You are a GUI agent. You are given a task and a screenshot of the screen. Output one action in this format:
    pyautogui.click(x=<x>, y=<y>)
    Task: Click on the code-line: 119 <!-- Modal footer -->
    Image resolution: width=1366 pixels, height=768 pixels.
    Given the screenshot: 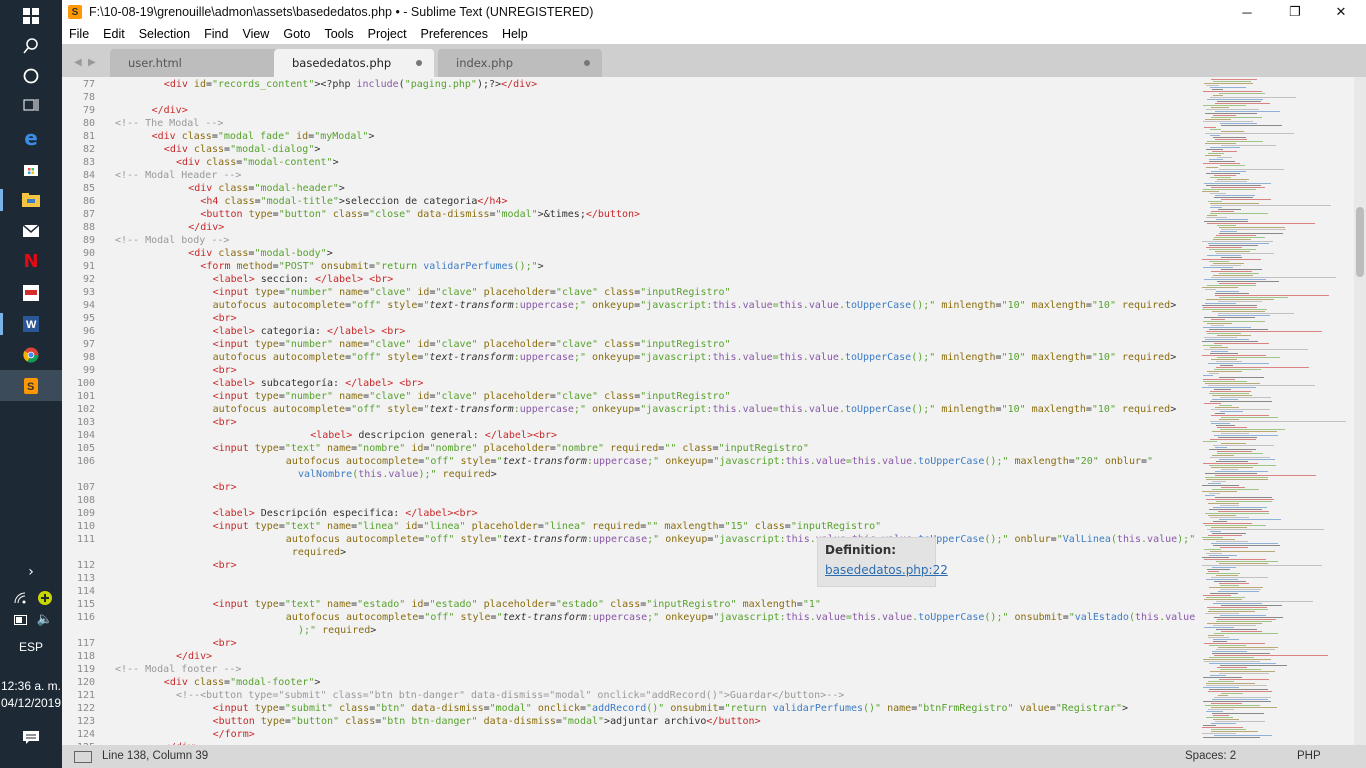 What is the action you would take?
    pyautogui.click(x=632, y=669)
    